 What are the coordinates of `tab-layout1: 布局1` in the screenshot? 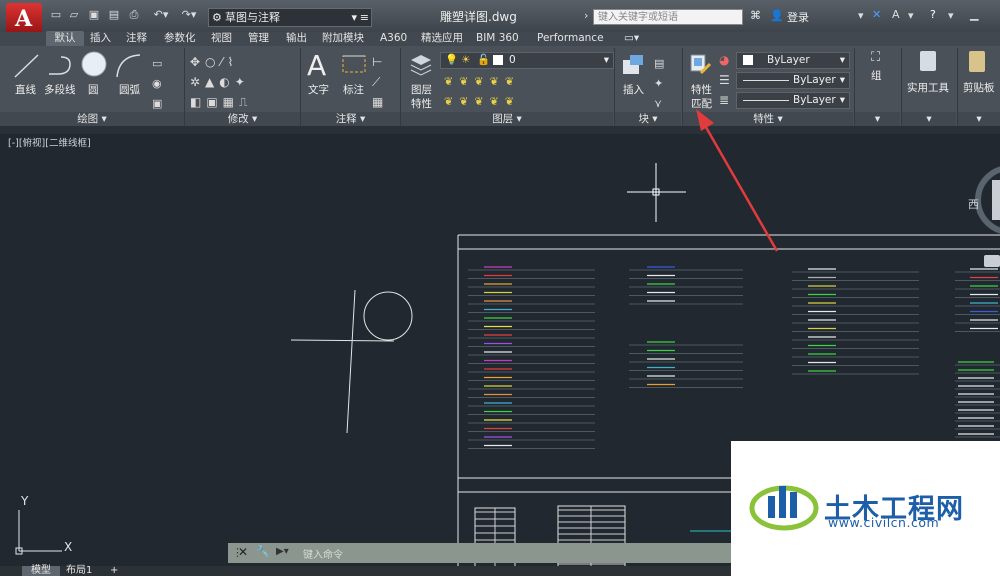 It's located at (79, 571).